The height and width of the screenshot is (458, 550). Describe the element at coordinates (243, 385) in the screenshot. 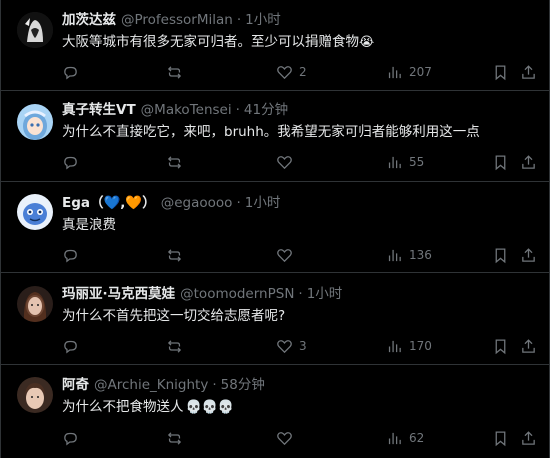

I see `timestamp: 58分钟` at that location.